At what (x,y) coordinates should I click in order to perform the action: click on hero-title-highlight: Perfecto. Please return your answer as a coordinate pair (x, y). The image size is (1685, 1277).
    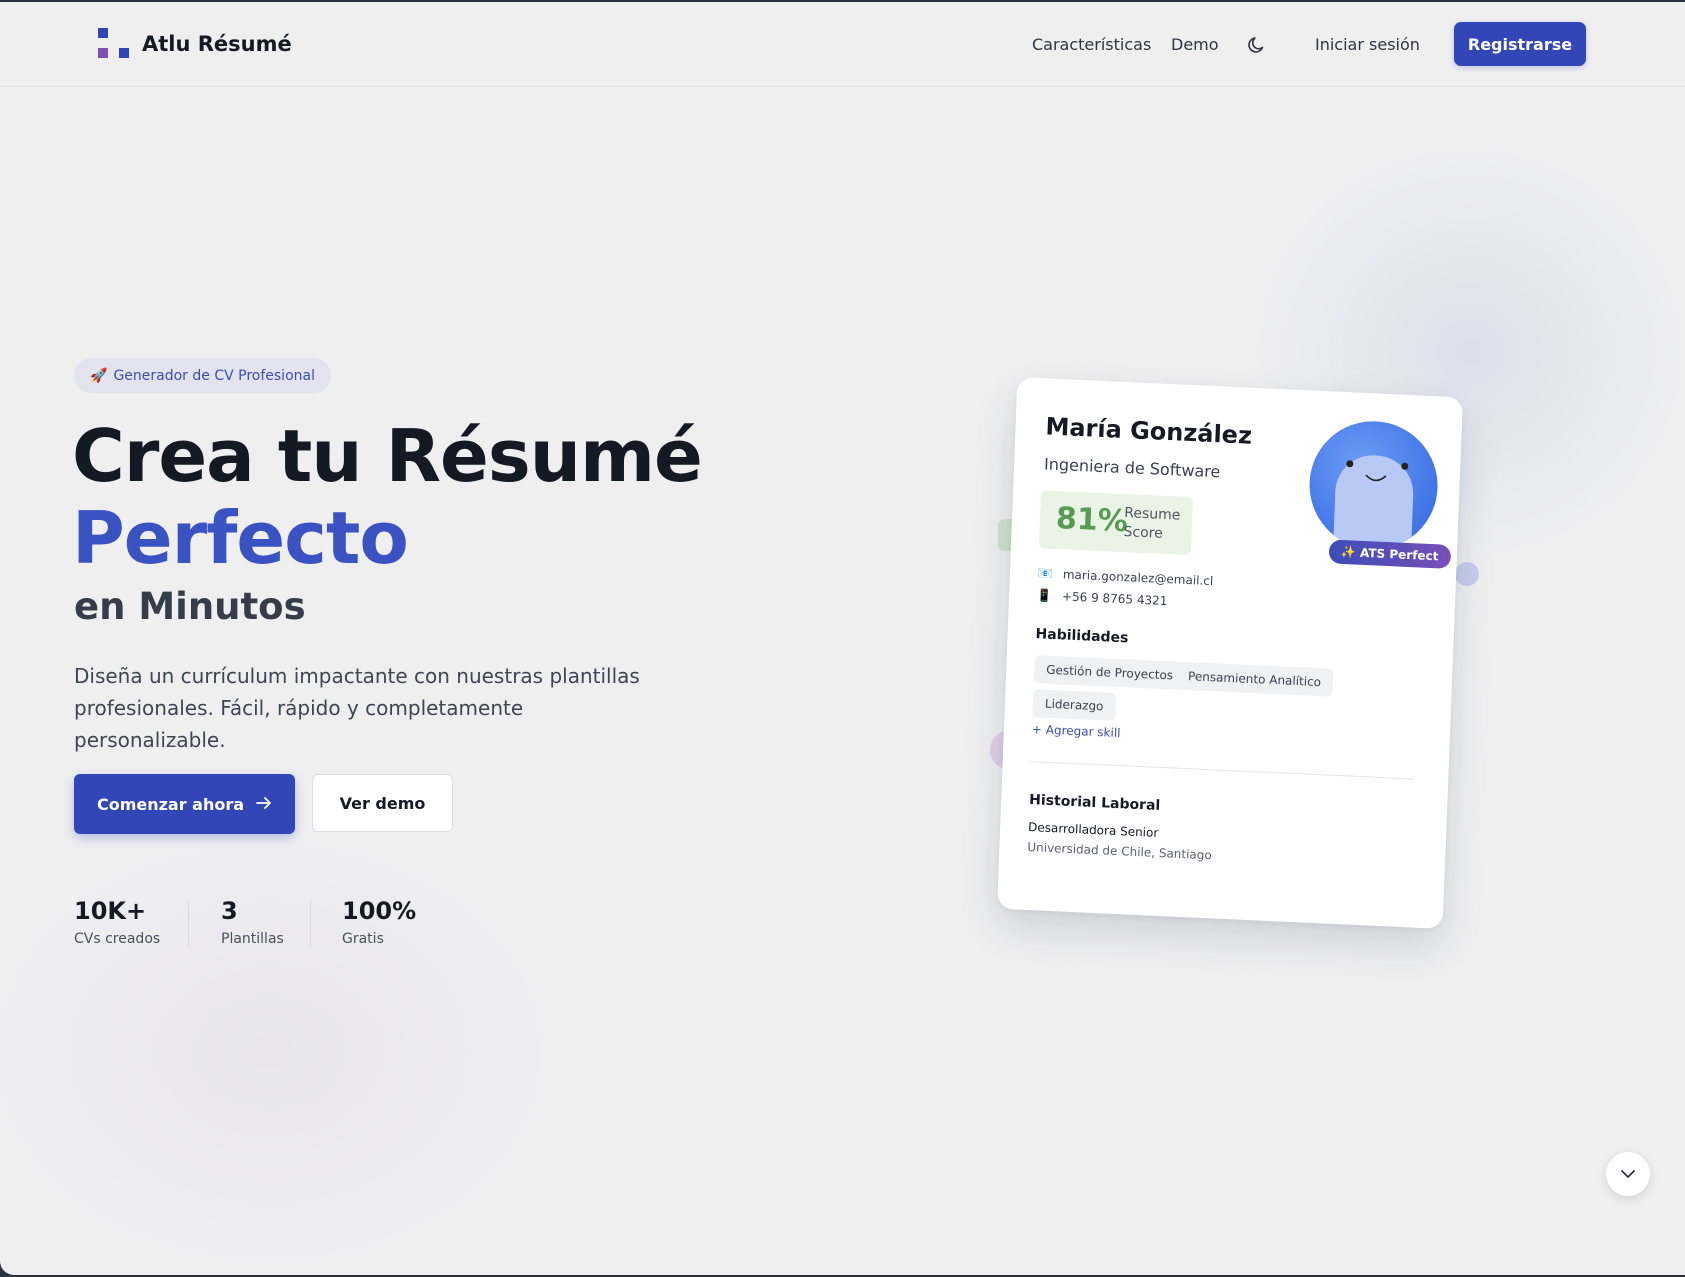
    Looking at the image, I should click on (240, 538).